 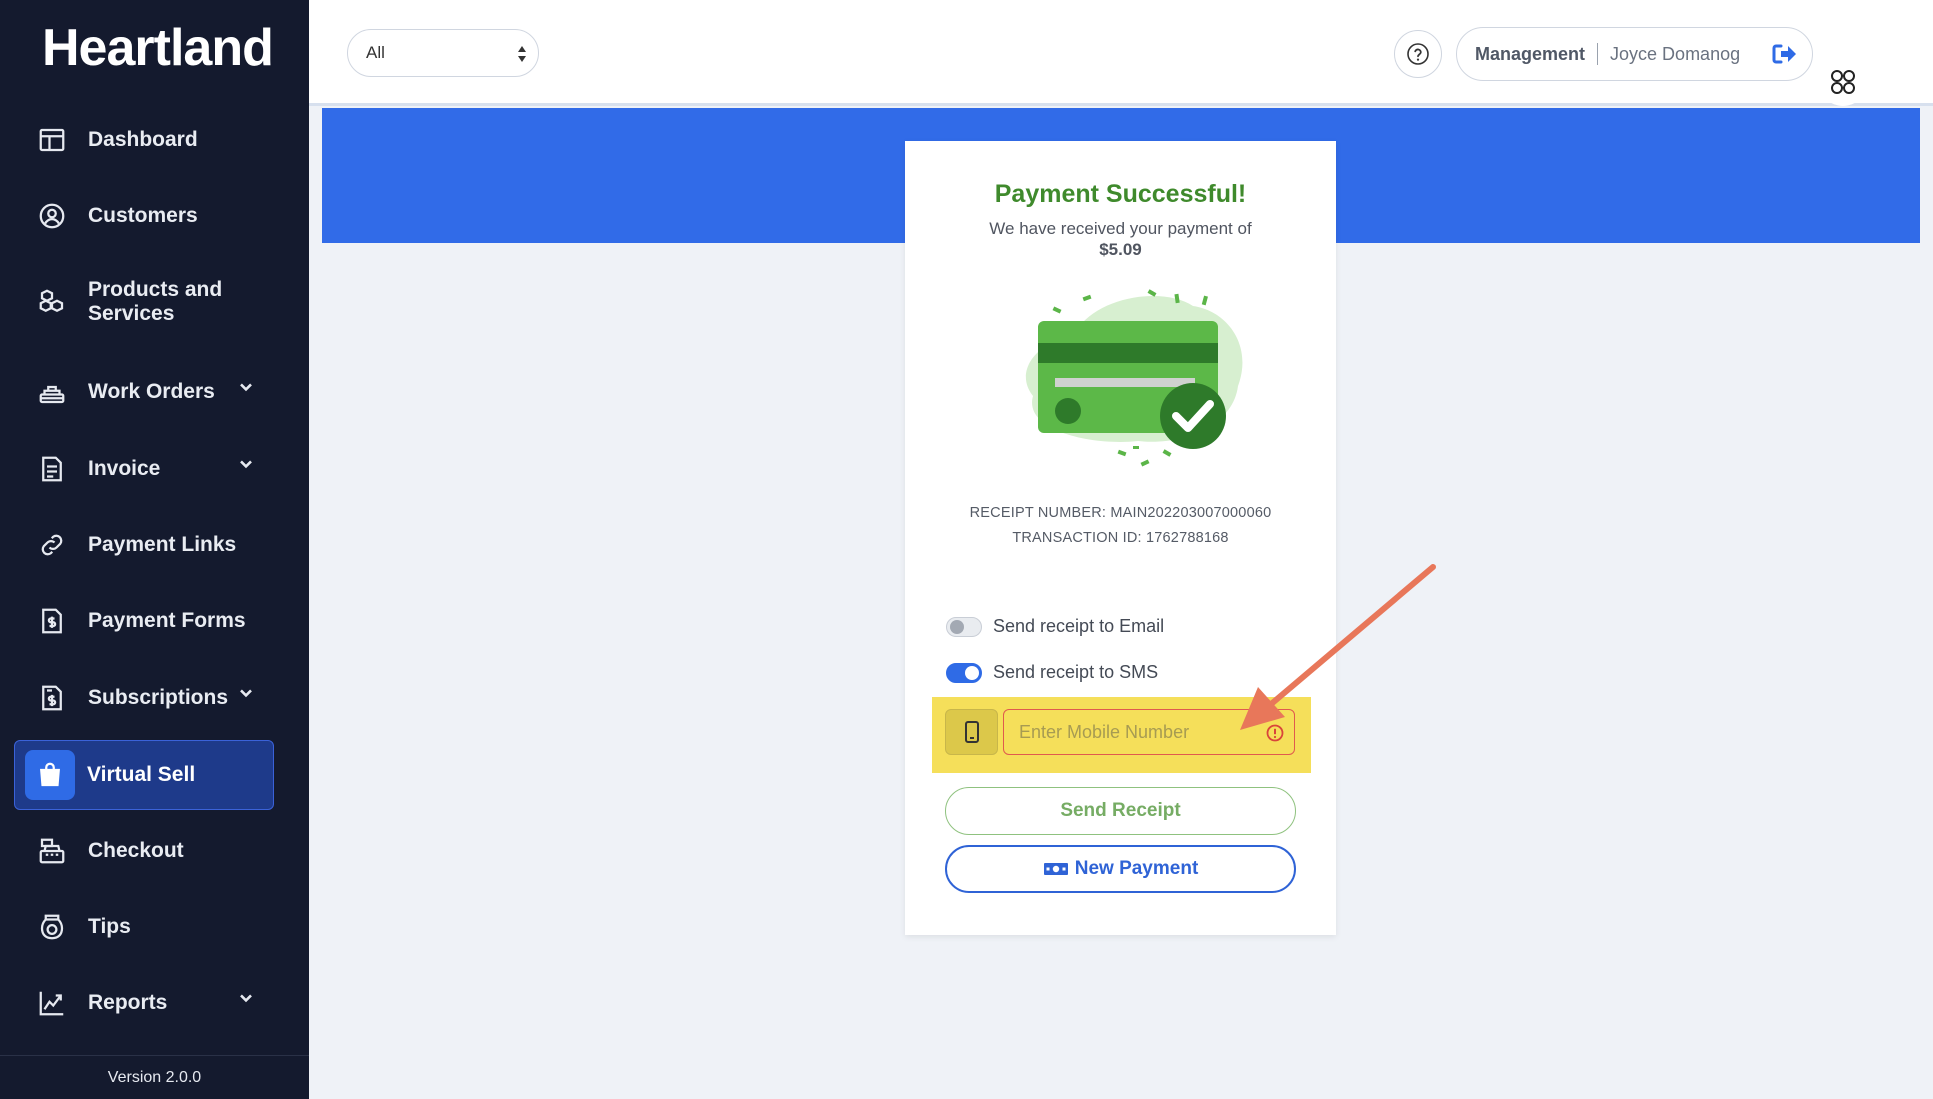 I want to click on new-payment-button: New Payment, so click(x=1120, y=869).